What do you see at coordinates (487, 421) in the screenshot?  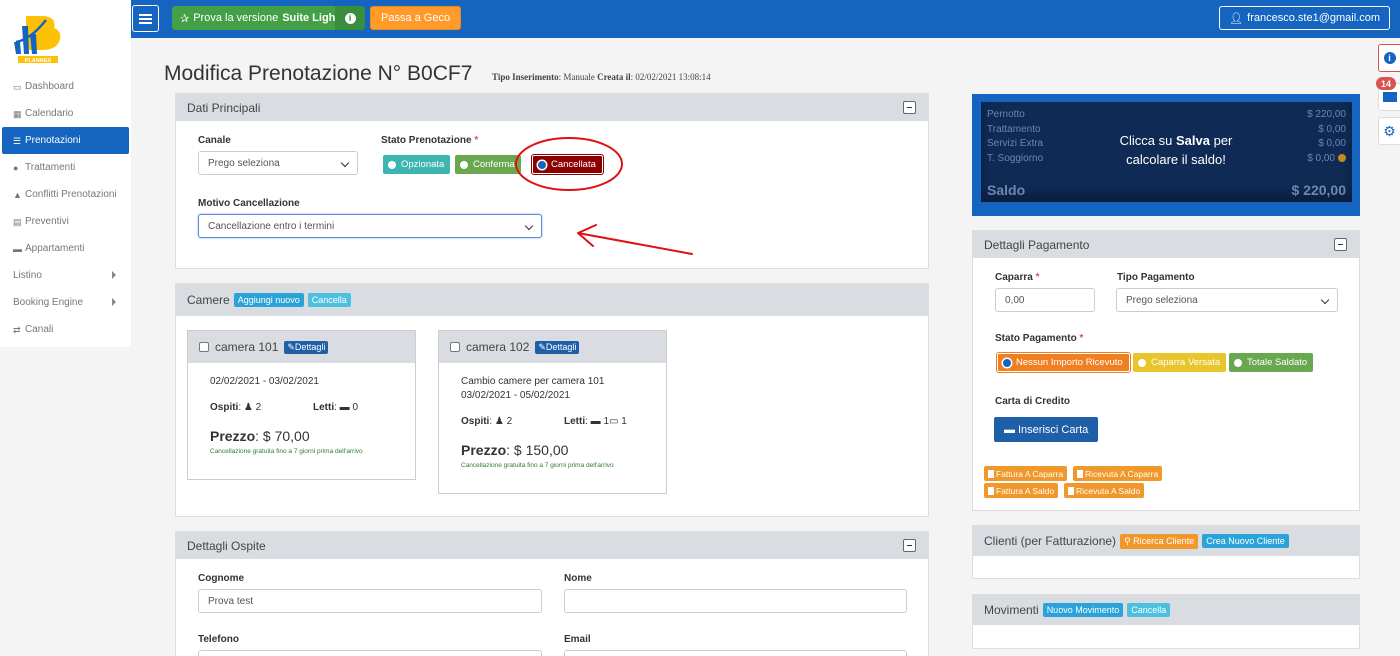 I see `room-ospiti: Ospiti: ♟ 2` at bounding box center [487, 421].